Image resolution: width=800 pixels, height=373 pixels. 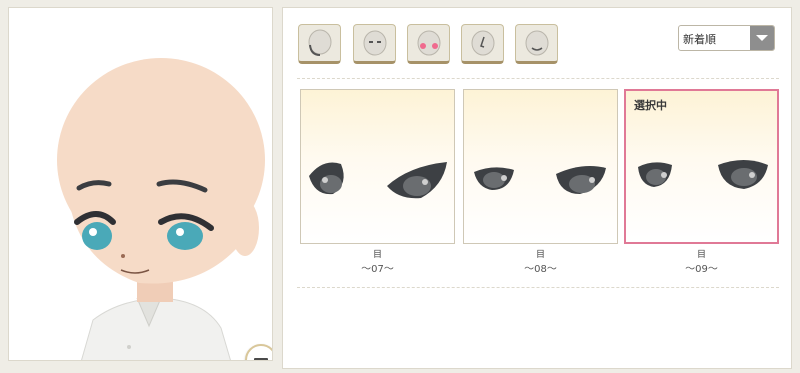 I want to click on eye-item-card-09: 選択中, so click(x=701, y=166).